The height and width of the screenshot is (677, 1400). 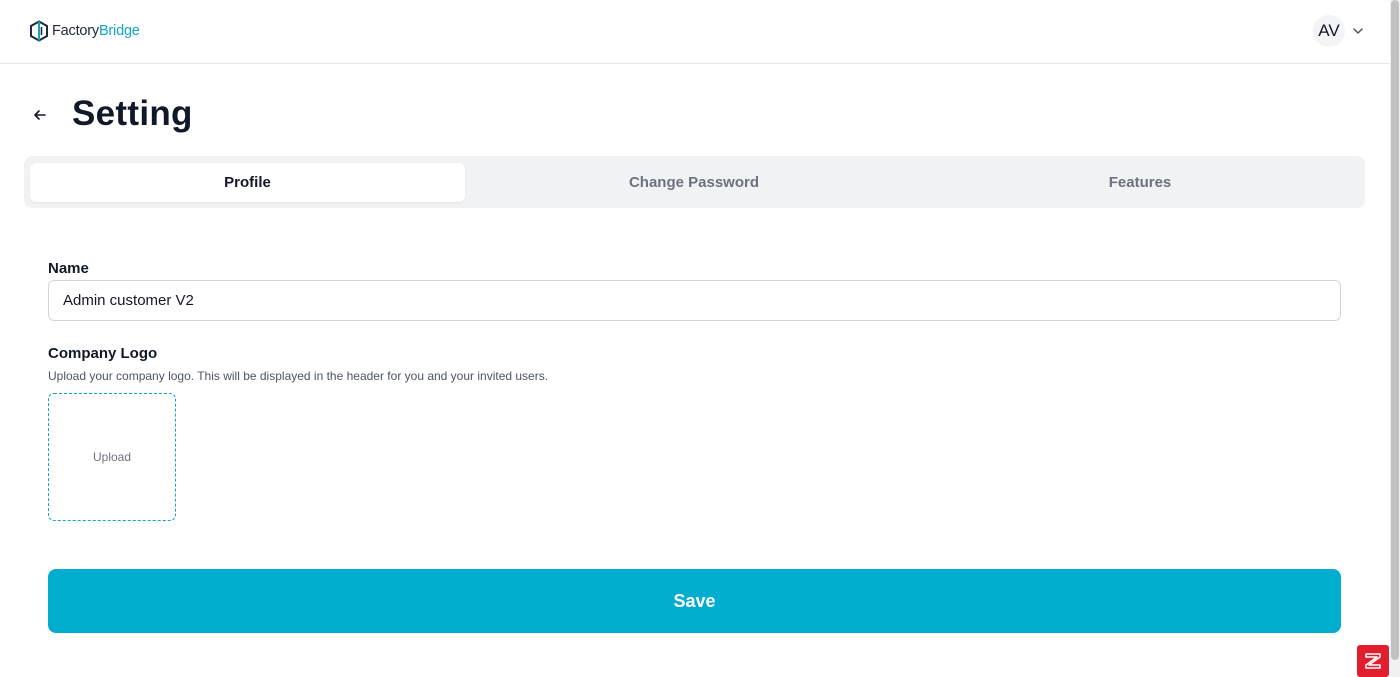 I want to click on chevron-down-icon, so click(x=1358, y=31).